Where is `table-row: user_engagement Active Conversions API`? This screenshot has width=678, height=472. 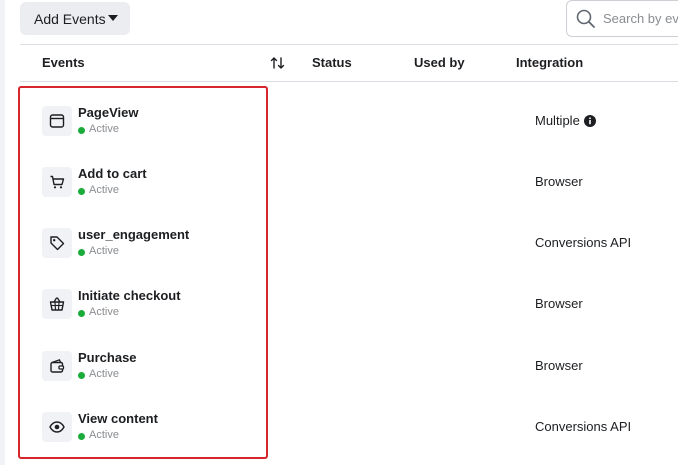
table-row: user_engagement Active Conversions API is located at coordinates (339, 257).